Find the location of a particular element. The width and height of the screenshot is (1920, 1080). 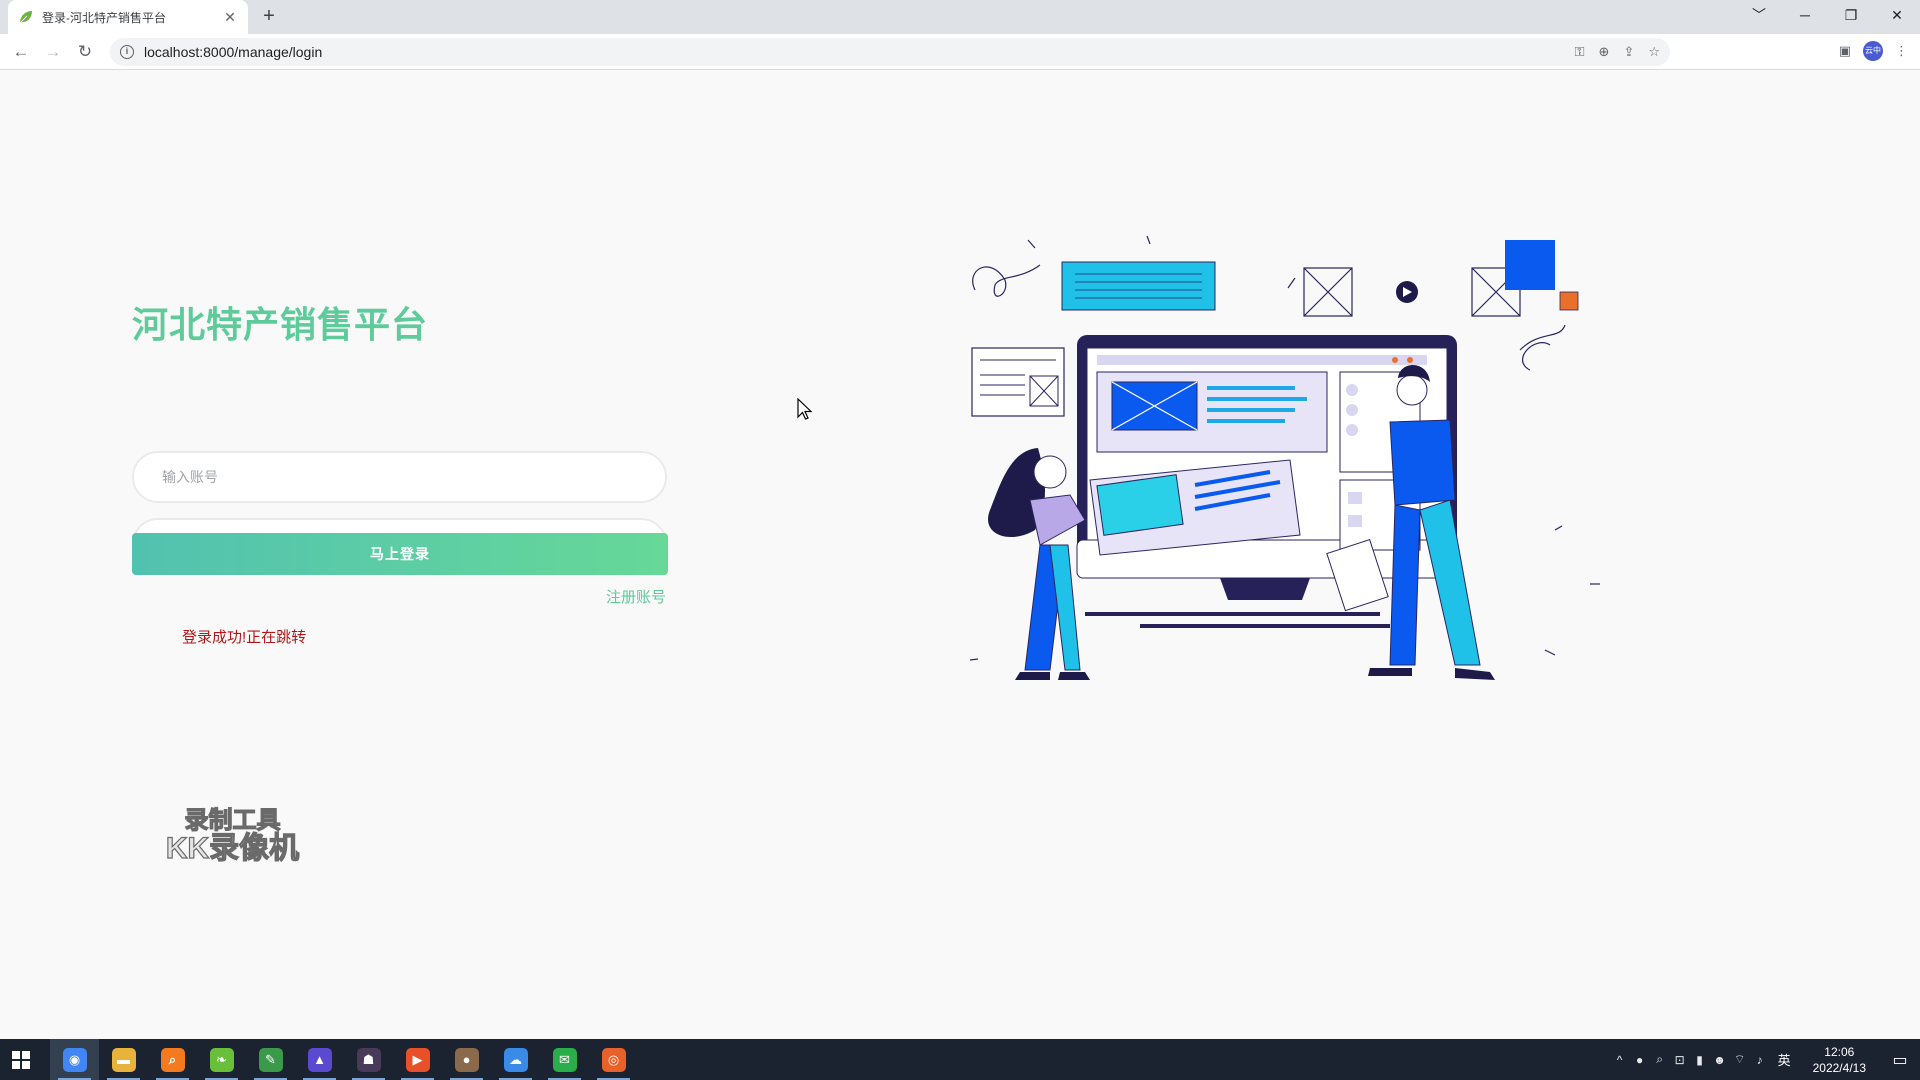

taskbar-leaf-app: ❧ is located at coordinates (221, 1059).